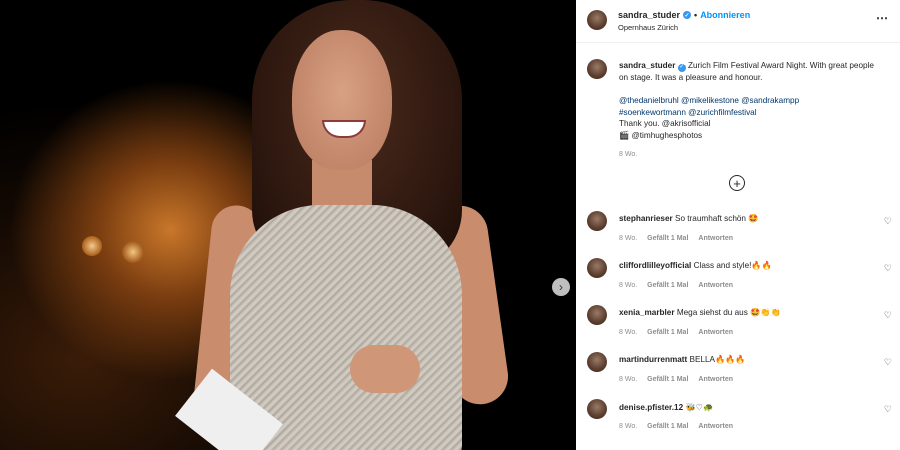 The height and width of the screenshot is (450, 900). What do you see at coordinates (646, 218) in the screenshot?
I see `comment-username: stephanrieser` at bounding box center [646, 218].